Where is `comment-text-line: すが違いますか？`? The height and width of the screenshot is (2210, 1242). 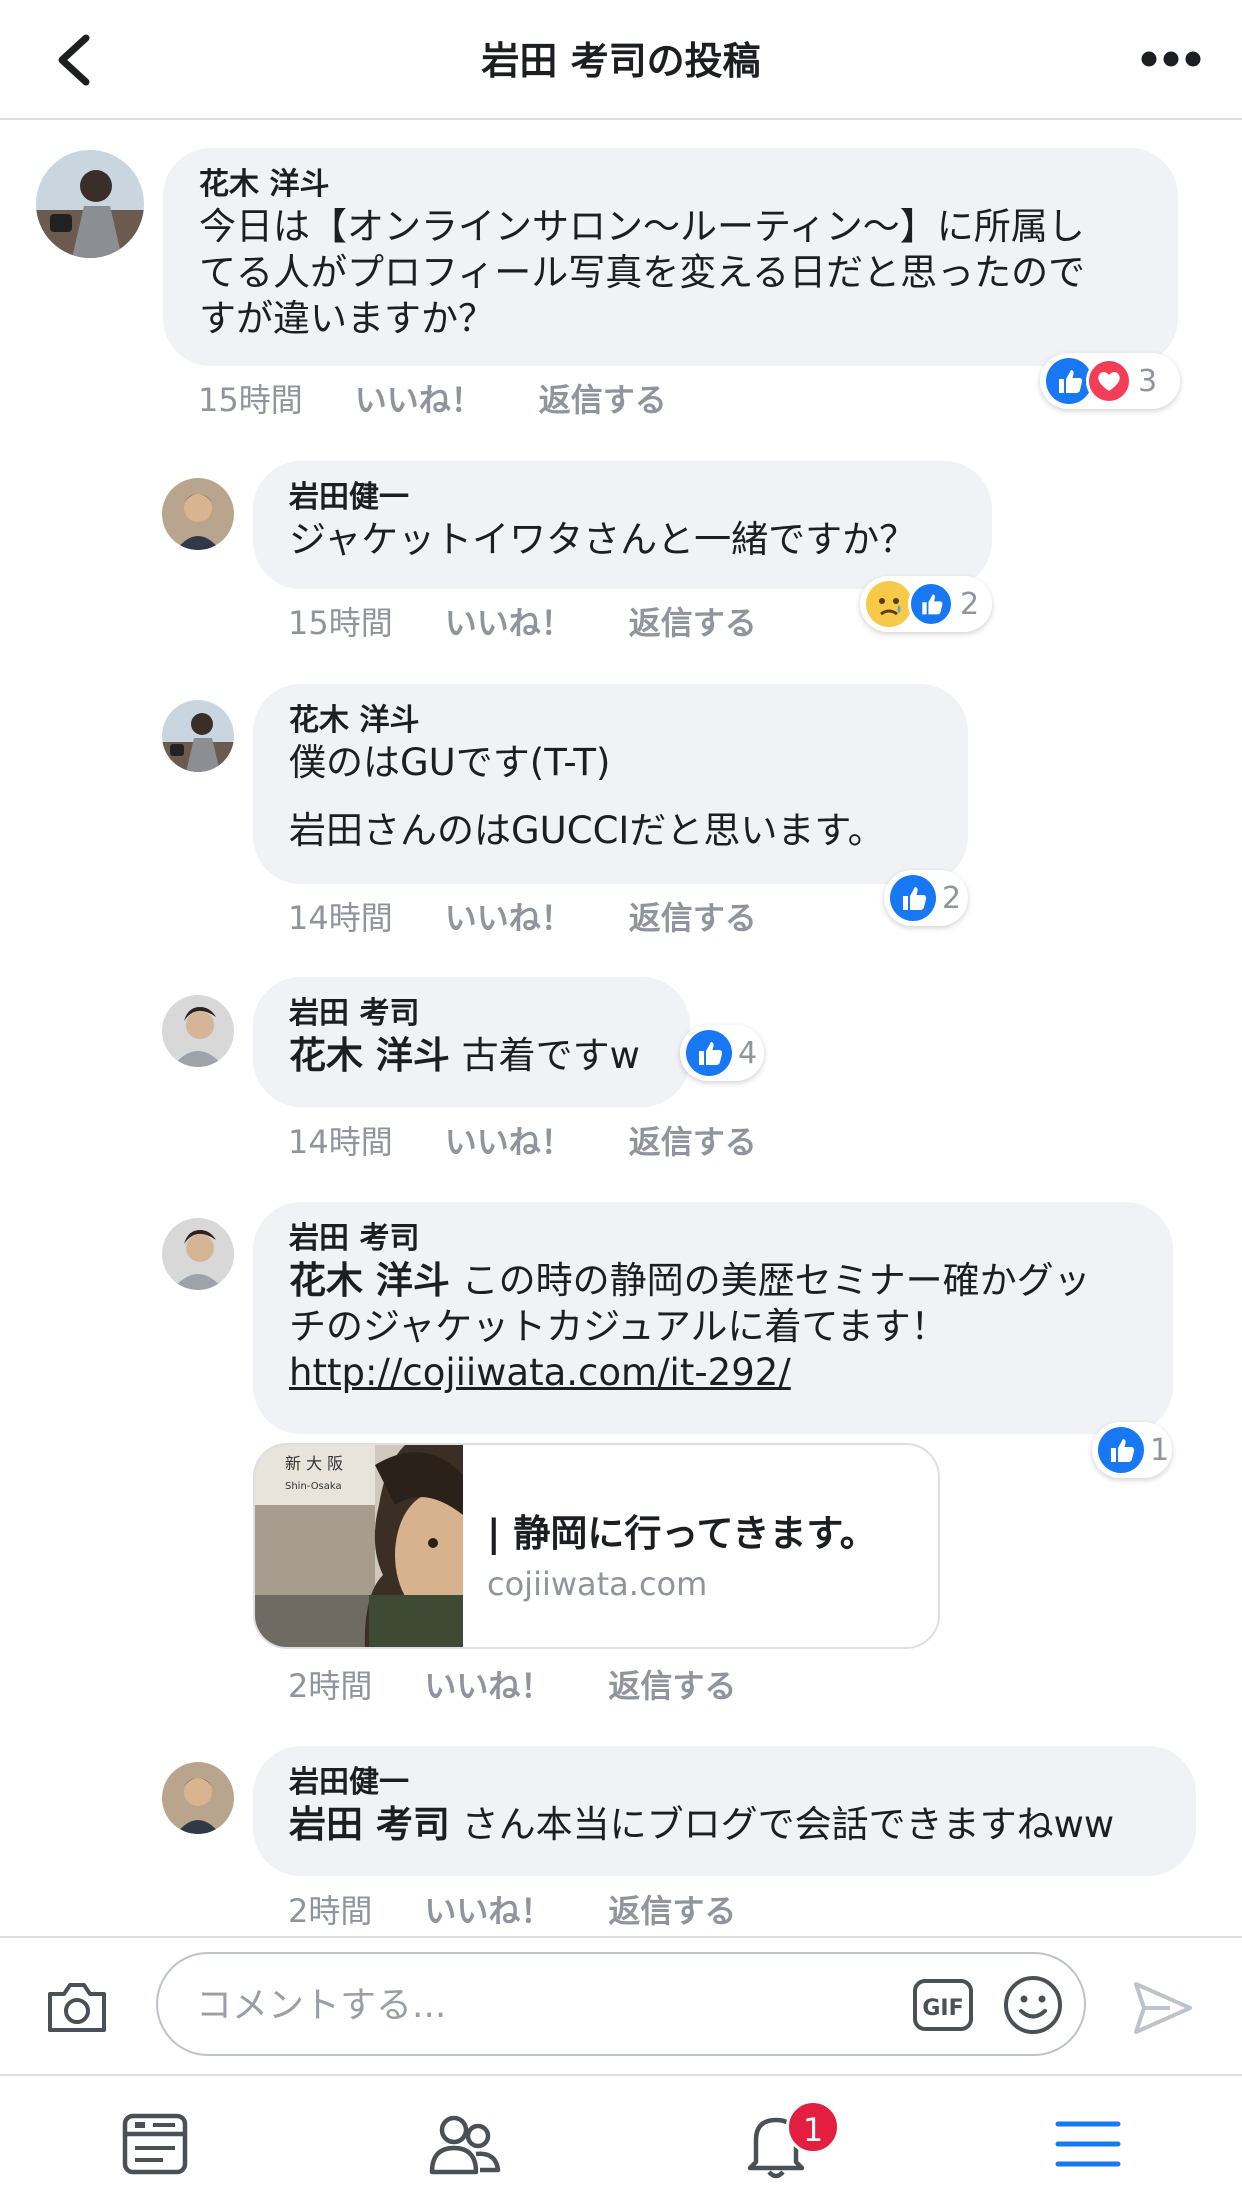 comment-text-line: すが違いますか？ is located at coordinates (347, 318).